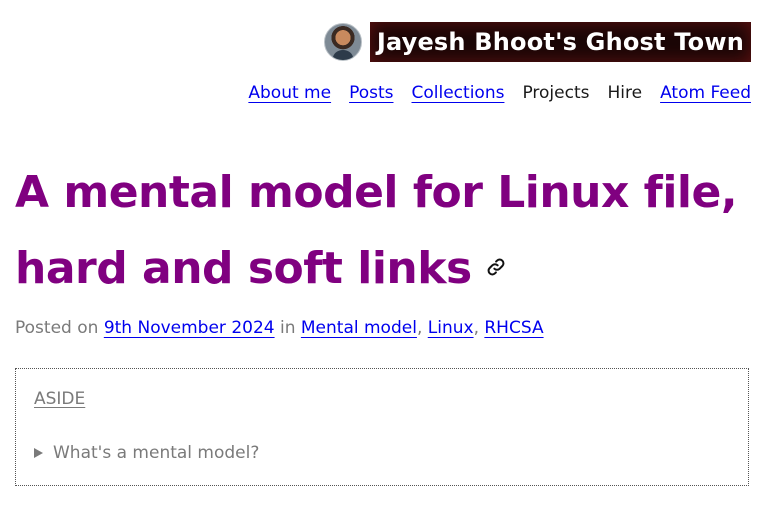 The height and width of the screenshot is (508, 766). Describe the element at coordinates (60, 399) in the screenshot. I see `aside-label: ASIDE` at that location.